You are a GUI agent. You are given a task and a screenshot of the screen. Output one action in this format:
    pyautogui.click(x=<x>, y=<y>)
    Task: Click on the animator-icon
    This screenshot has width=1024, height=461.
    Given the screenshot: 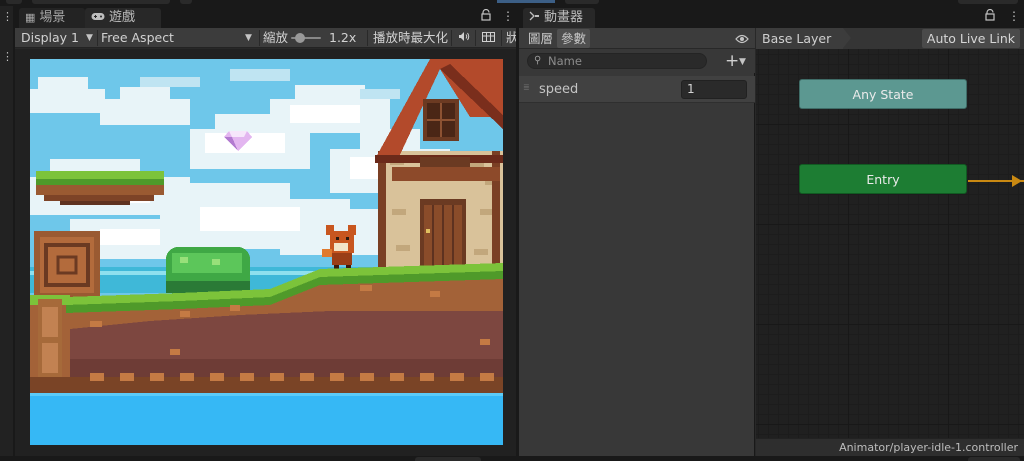 What is the action you would take?
    pyautogui.click(x=534, y=18)
    